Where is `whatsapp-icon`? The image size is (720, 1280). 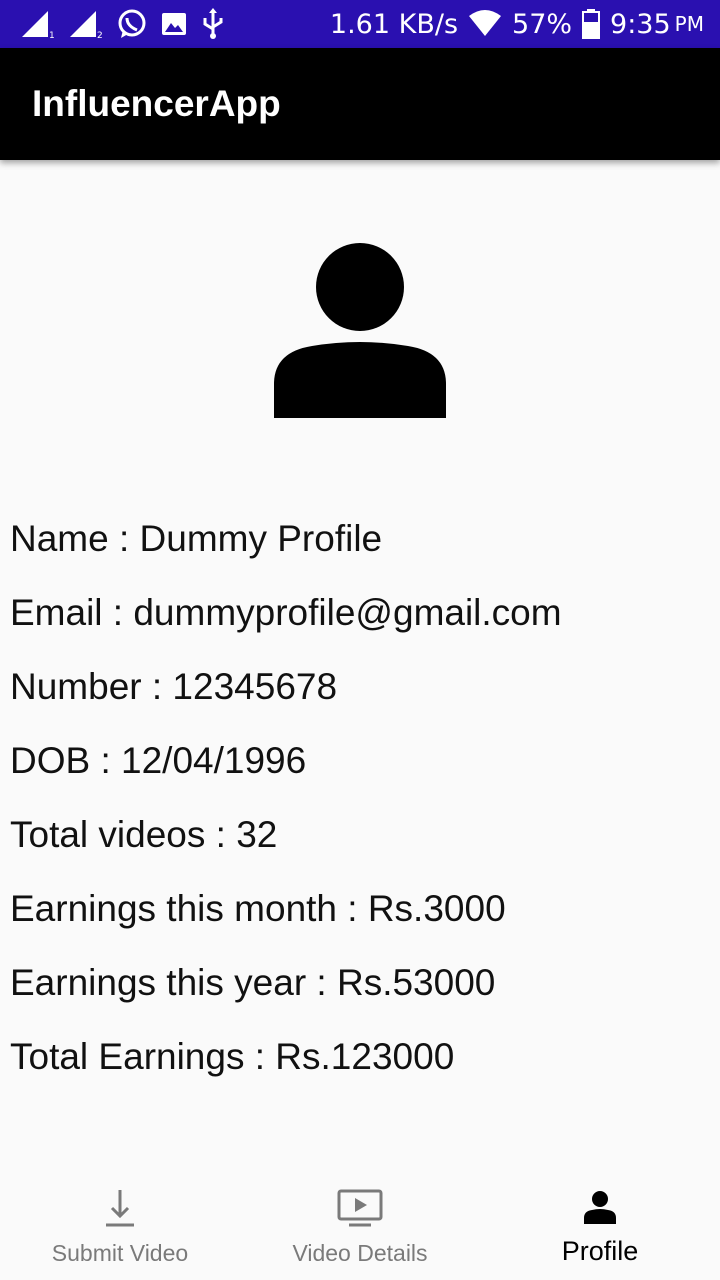 whatsapp-icon is located at coordinates (132, 24).